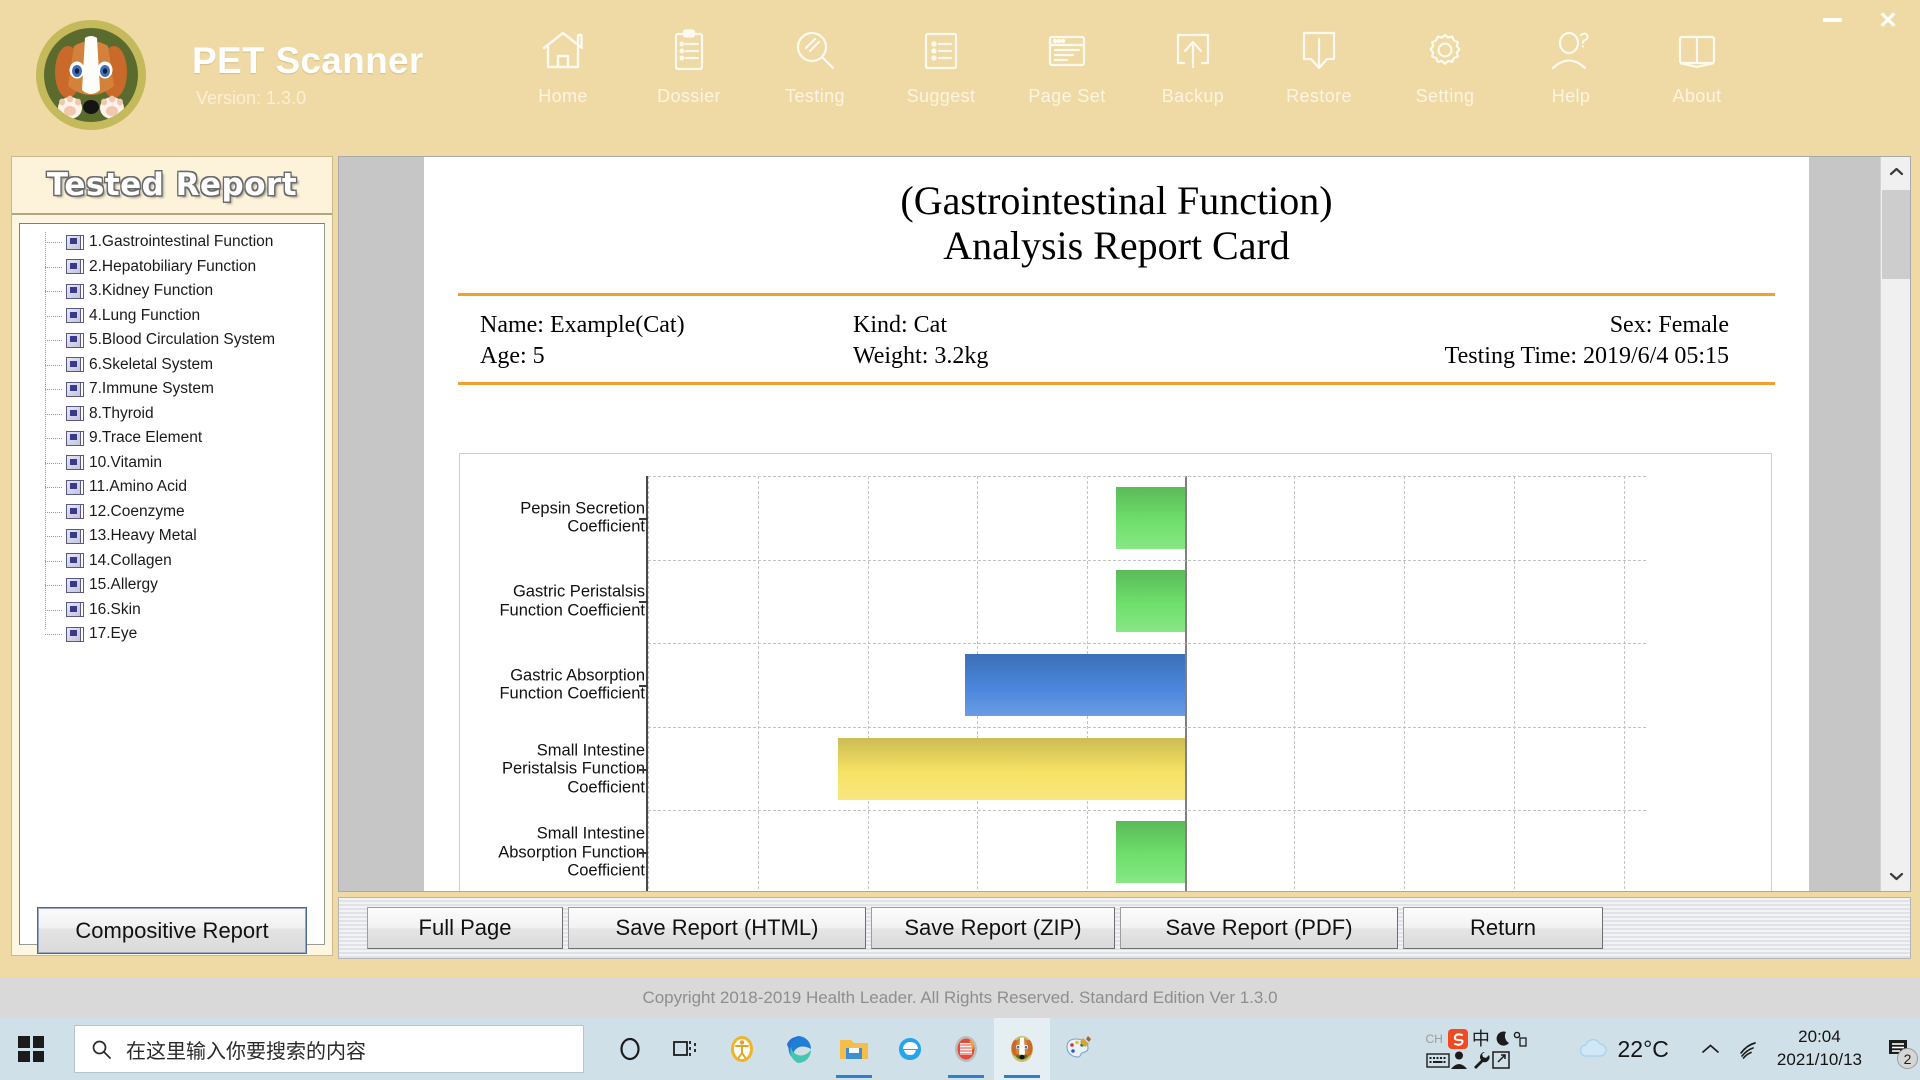  What do you see at coordinates (172, 438) in the screenshot?
I see `tree-item-9: 9.Trace Element` at bounding box center [172, 438].